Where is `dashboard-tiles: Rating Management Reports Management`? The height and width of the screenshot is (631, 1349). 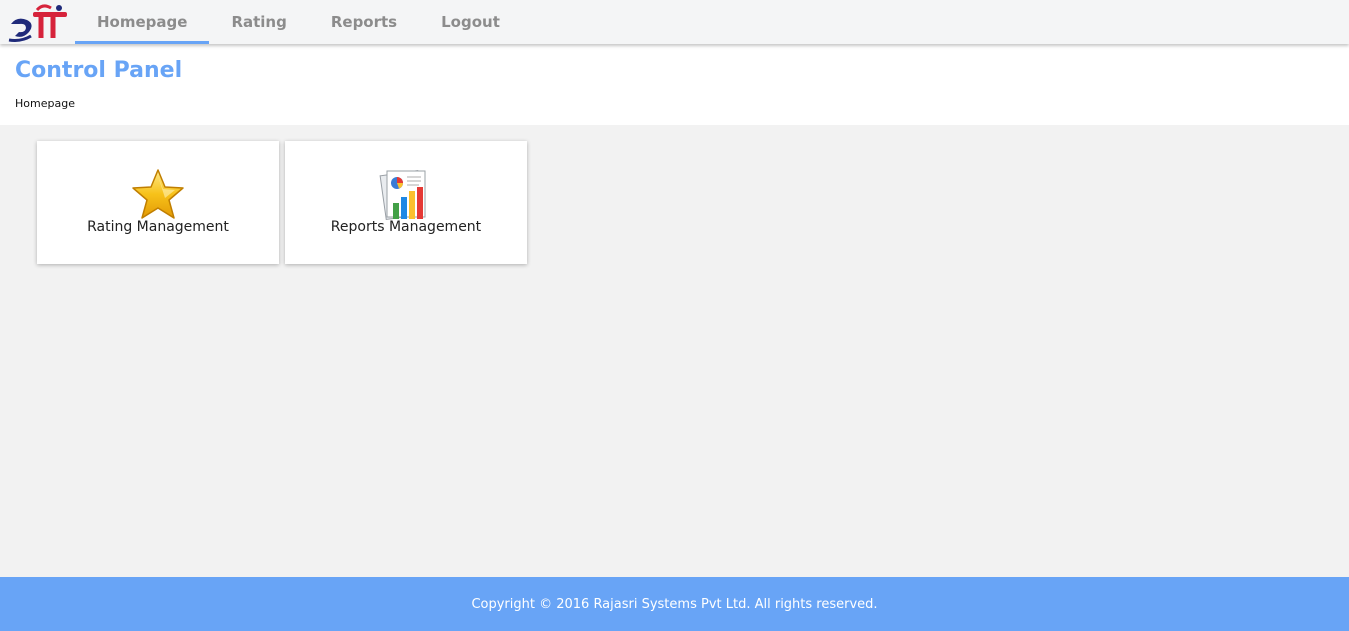 dashboard-tiles: Rating Management Reports Management is located at coordinates (282, 202).